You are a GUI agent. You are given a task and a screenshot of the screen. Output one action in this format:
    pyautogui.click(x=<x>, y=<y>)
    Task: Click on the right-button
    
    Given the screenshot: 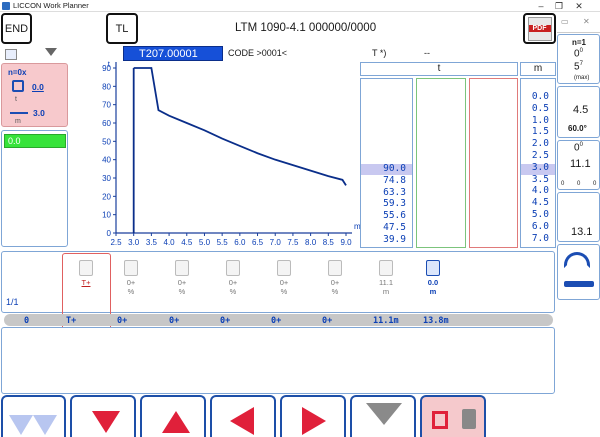 What is the action you would take?
    pyautogui.click(x=313, y=416)
    